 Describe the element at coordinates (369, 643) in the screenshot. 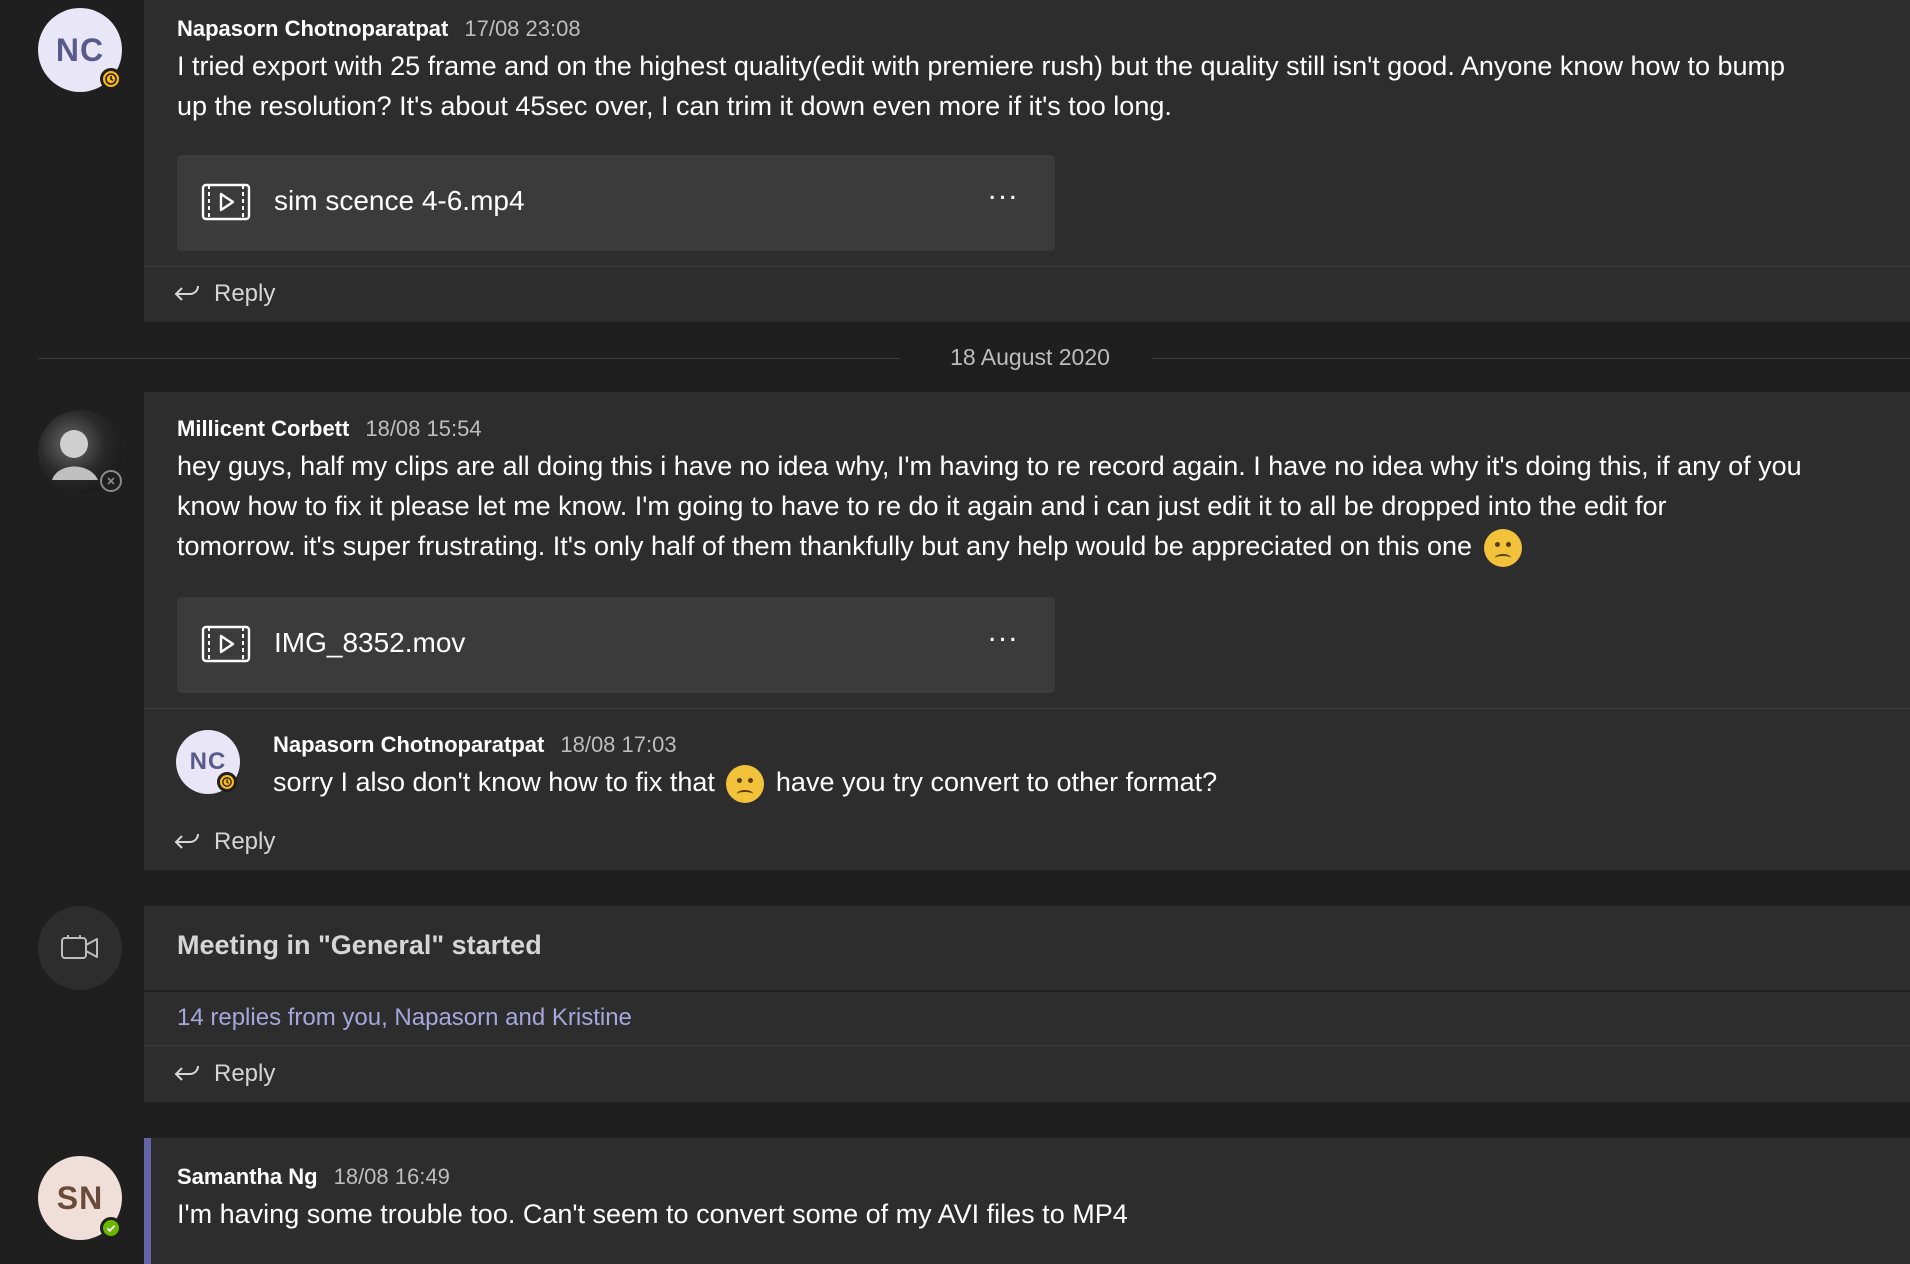

I see `file-name: IMG_8352.mov` at that location.